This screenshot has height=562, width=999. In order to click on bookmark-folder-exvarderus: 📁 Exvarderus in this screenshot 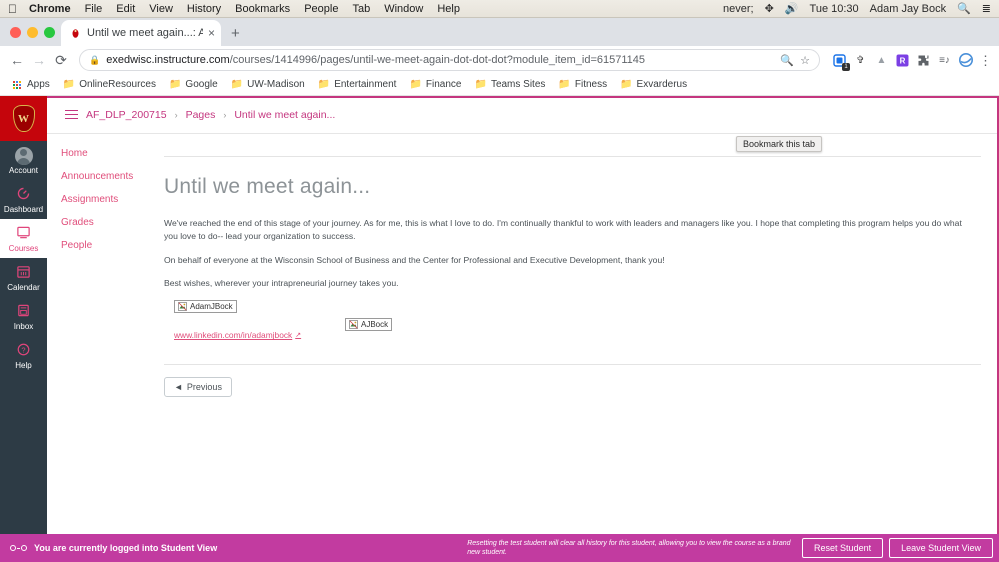, I will do `click(653, 84)`.